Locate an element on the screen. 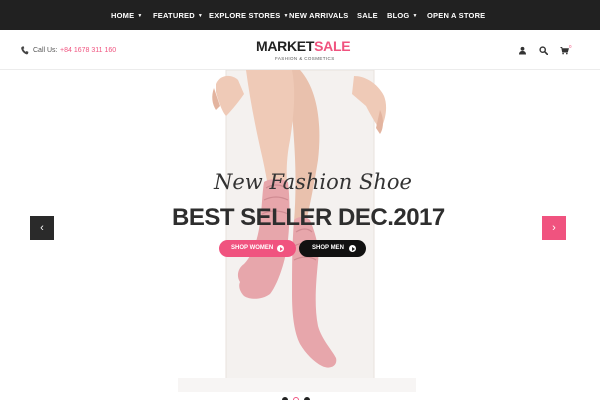  nav-item-open-a-store: OPEN A STORE is located at coordinates (456, 15).